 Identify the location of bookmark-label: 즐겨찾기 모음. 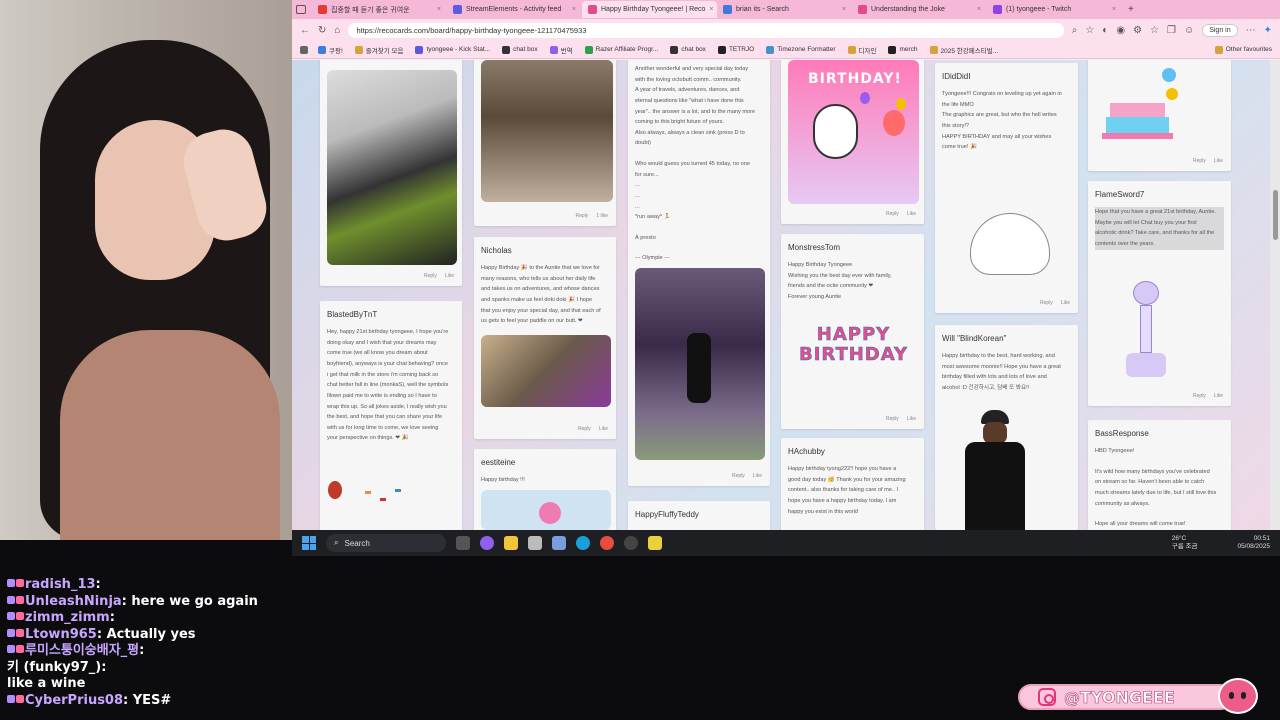
(384, 51).